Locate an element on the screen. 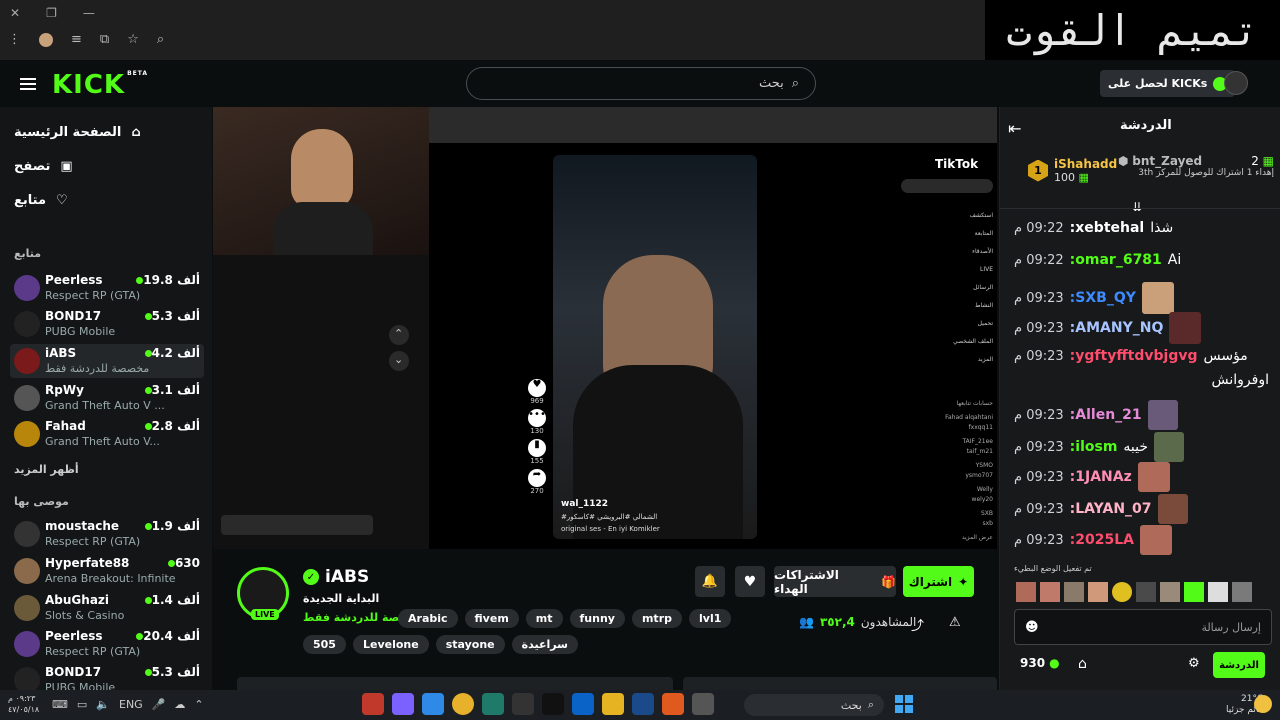 This screenshot has width=1280, height=720. notification-icon: ⌨ is located at coordinates (60, 704).